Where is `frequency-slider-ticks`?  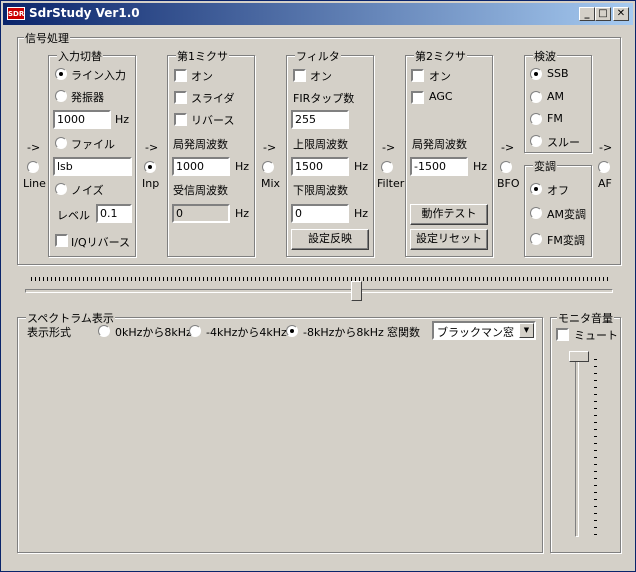 frequency-slider-ticks is located at coordinates (320, 279).